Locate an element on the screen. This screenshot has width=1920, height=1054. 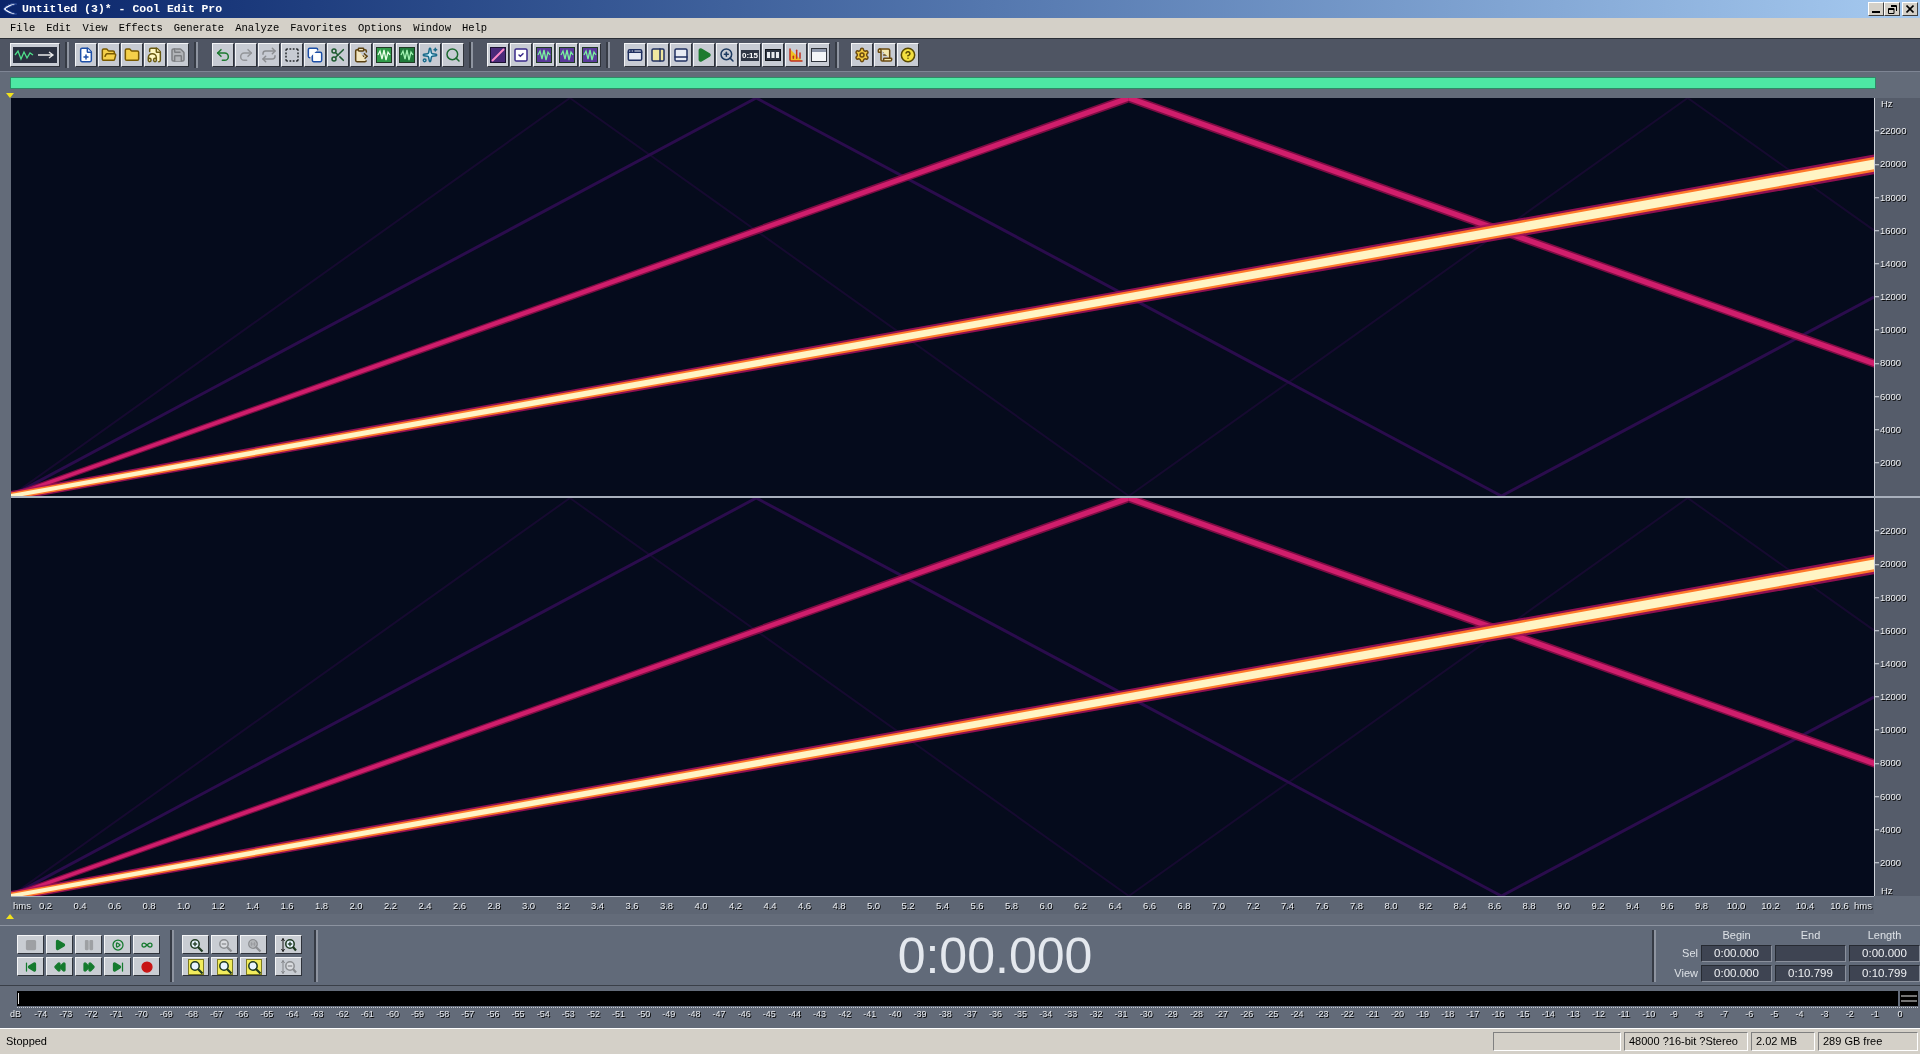
rewind-button is located at coordinates (59, 966).